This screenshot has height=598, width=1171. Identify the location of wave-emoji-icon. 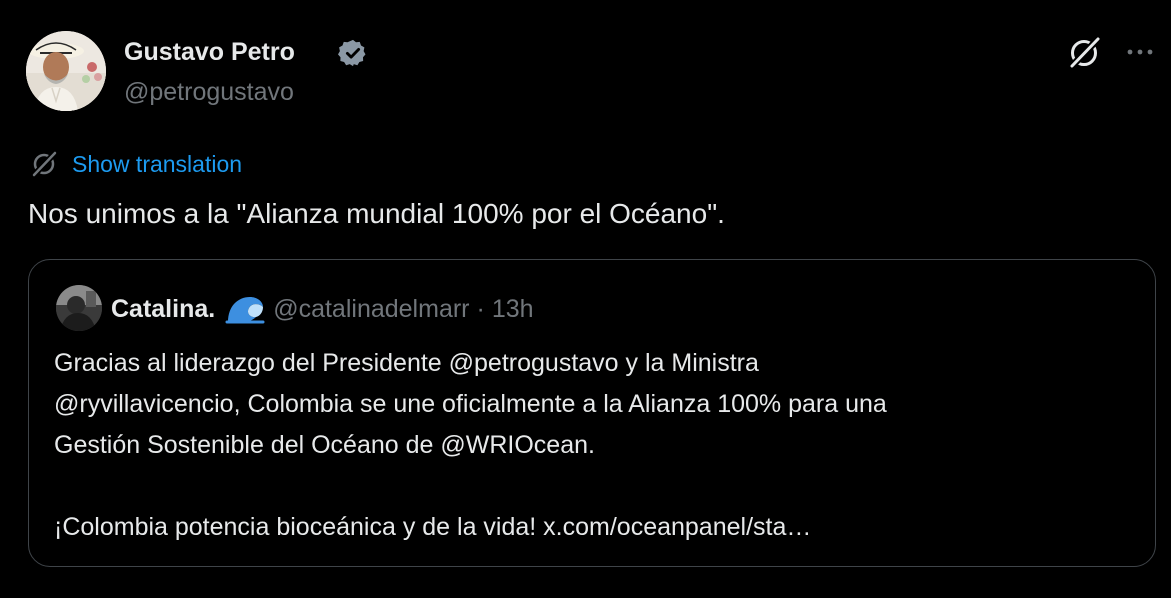
(245, 310).